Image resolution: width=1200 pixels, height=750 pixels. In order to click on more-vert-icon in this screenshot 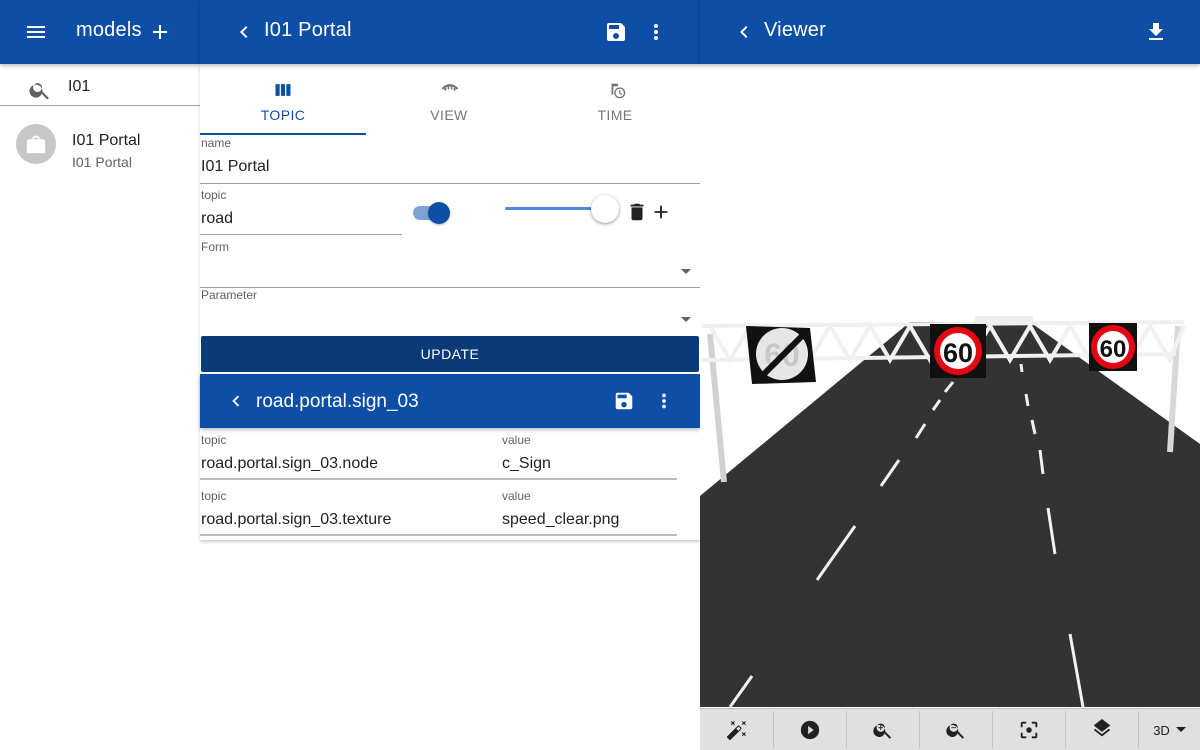, I will do `click(656, 32)`.